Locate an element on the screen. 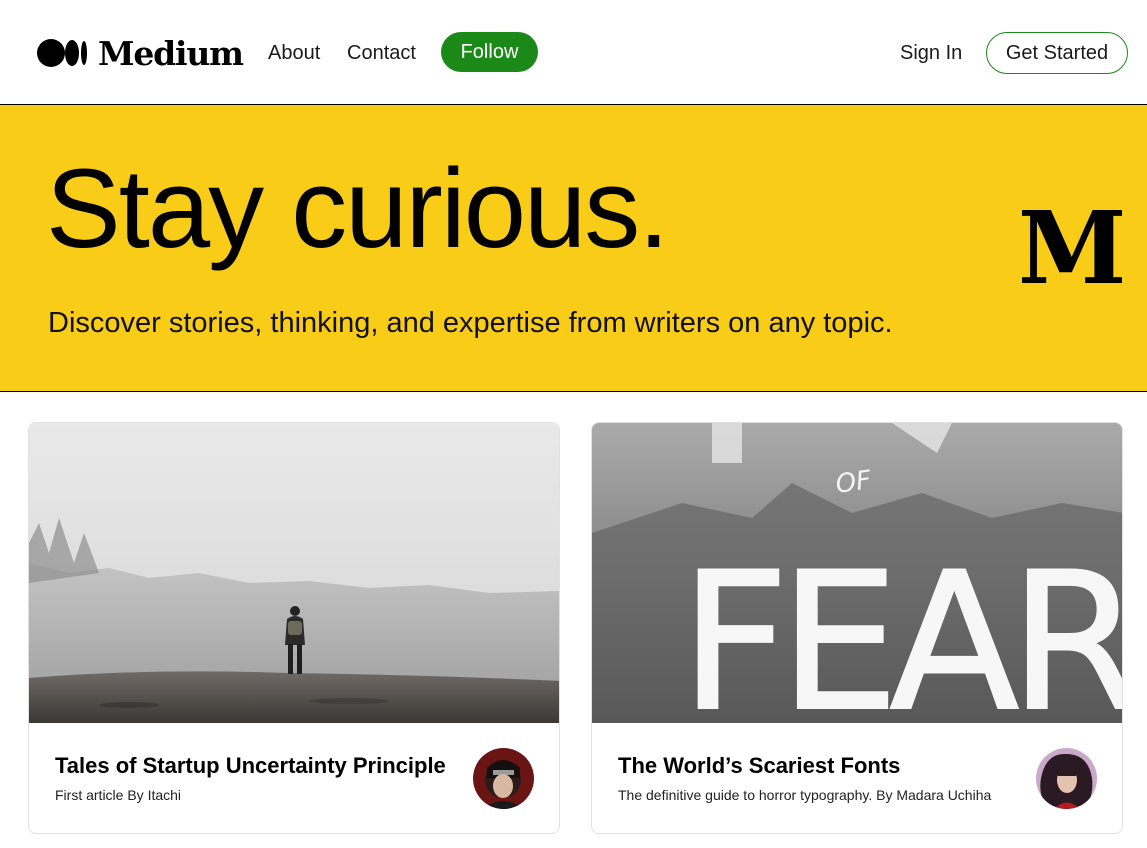 The image size is (1147, 848). svg-text: OF is located at coordinates (854, 482).